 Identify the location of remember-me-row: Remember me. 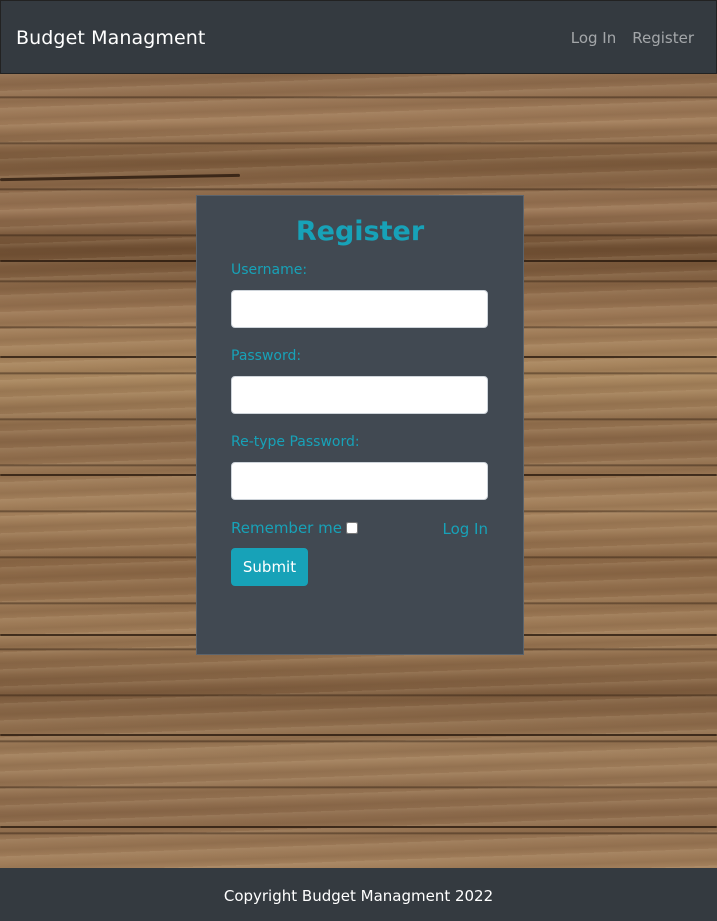
(294, 528).